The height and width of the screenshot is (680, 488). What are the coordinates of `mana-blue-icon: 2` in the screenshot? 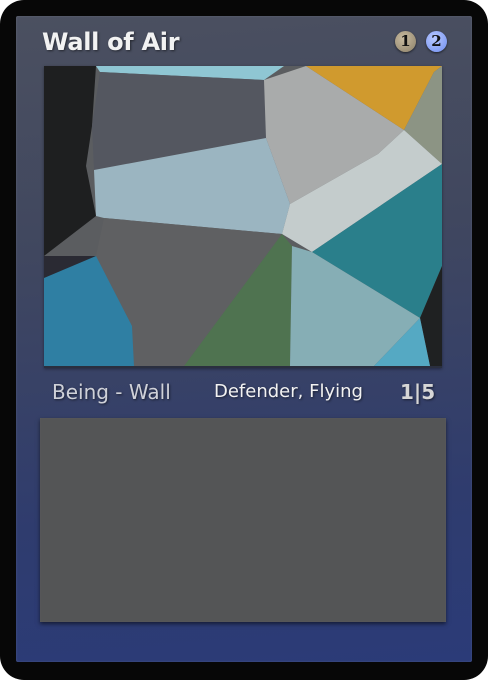 It's located at (436, 41).